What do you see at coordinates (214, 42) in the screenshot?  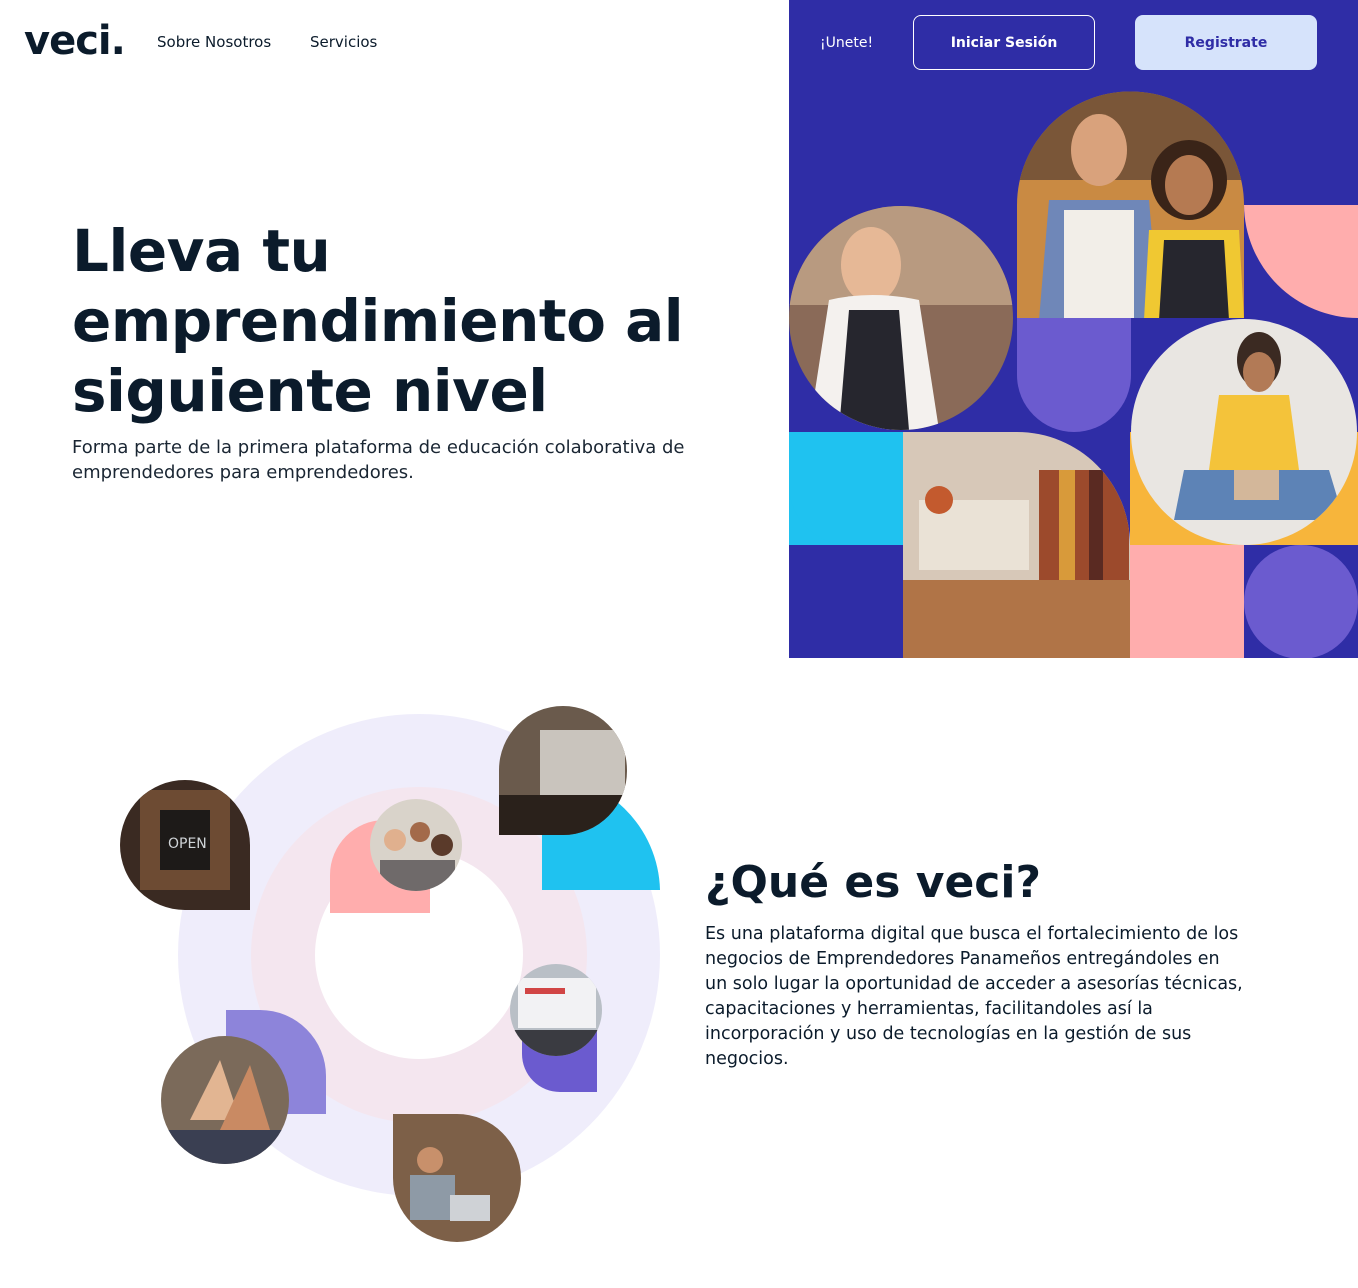 I see `nav-sobre-nosotros: Sobre Nosotros` at bounding box center [214, 42].